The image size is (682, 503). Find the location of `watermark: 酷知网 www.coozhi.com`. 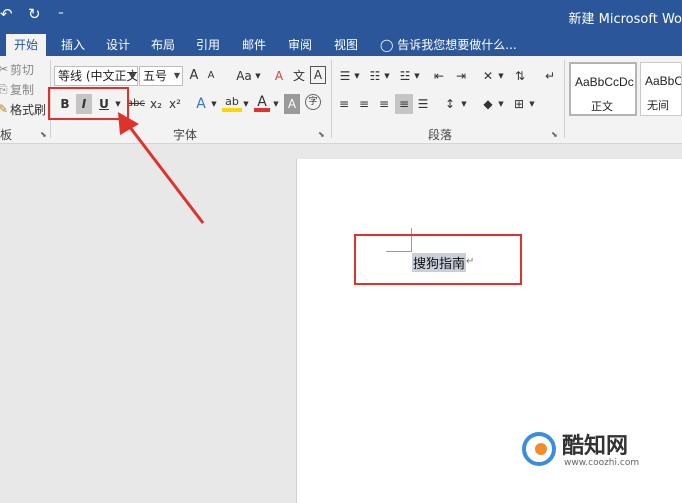

watermark: 酷知网 www.coozhi.com is located at coordinates (591, 450).